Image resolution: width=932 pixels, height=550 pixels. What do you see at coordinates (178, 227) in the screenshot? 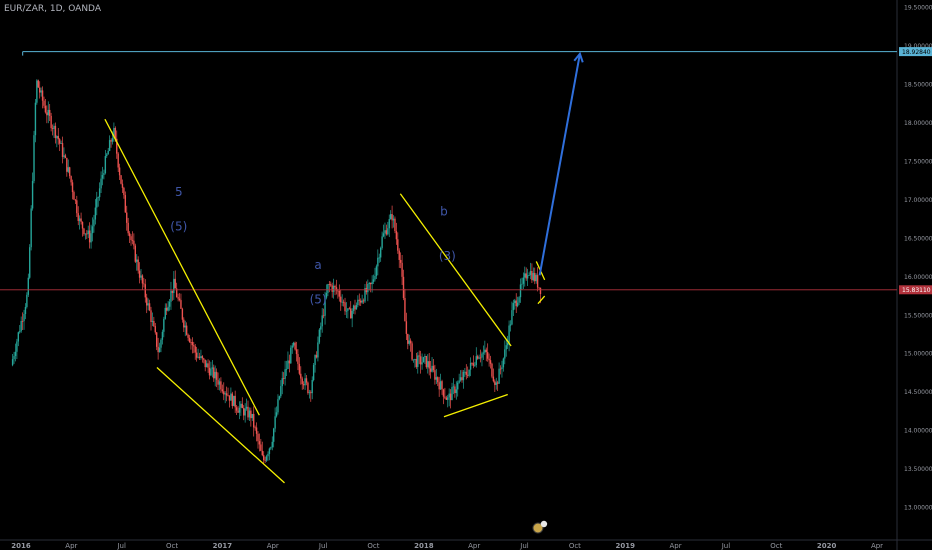
I see `wave-label: (5)` at bounding box center [178, 227].